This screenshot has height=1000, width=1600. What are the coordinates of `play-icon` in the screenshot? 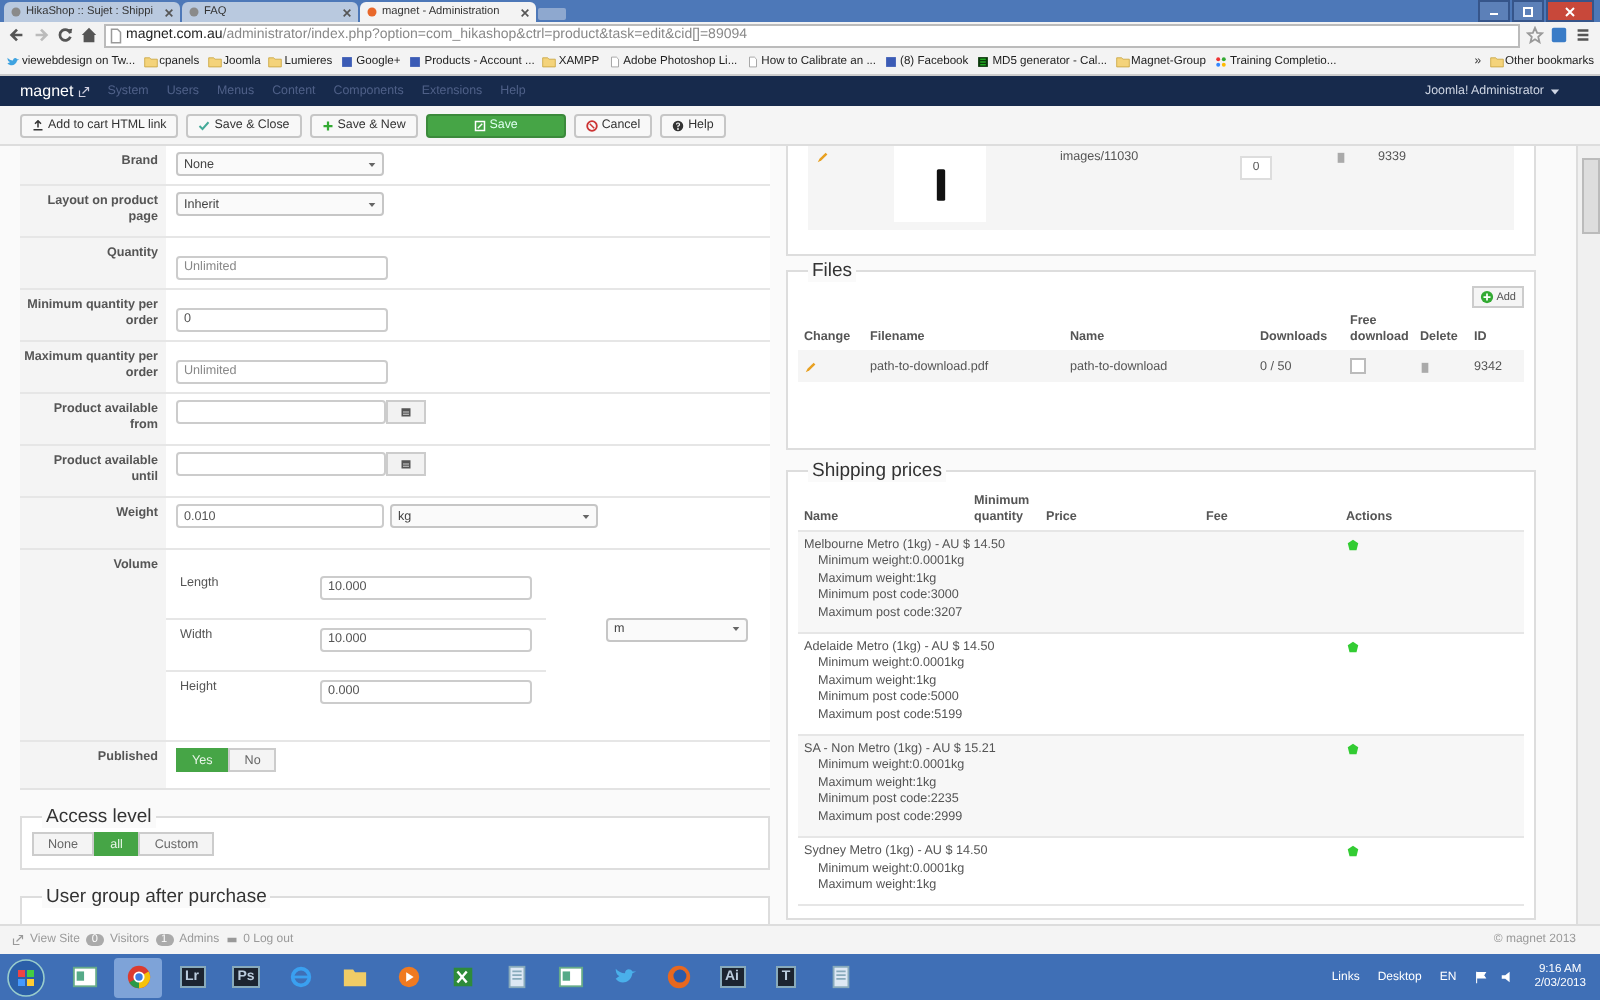 It's located at (408, 977).